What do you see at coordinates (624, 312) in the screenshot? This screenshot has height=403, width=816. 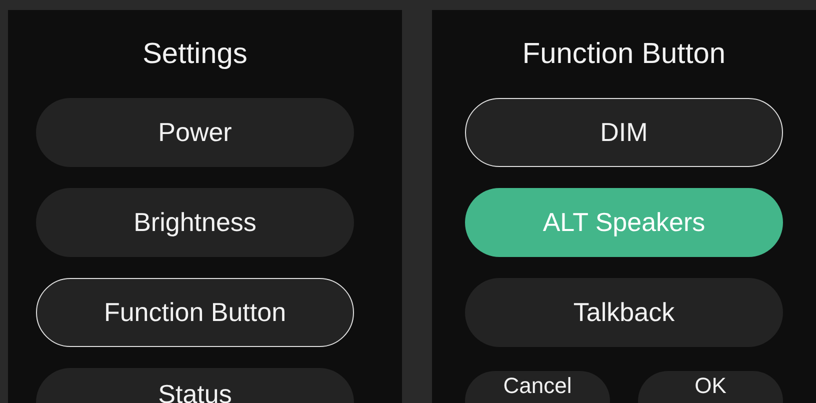 I see `option-button: Talkback` at bounding box center [624, 312].